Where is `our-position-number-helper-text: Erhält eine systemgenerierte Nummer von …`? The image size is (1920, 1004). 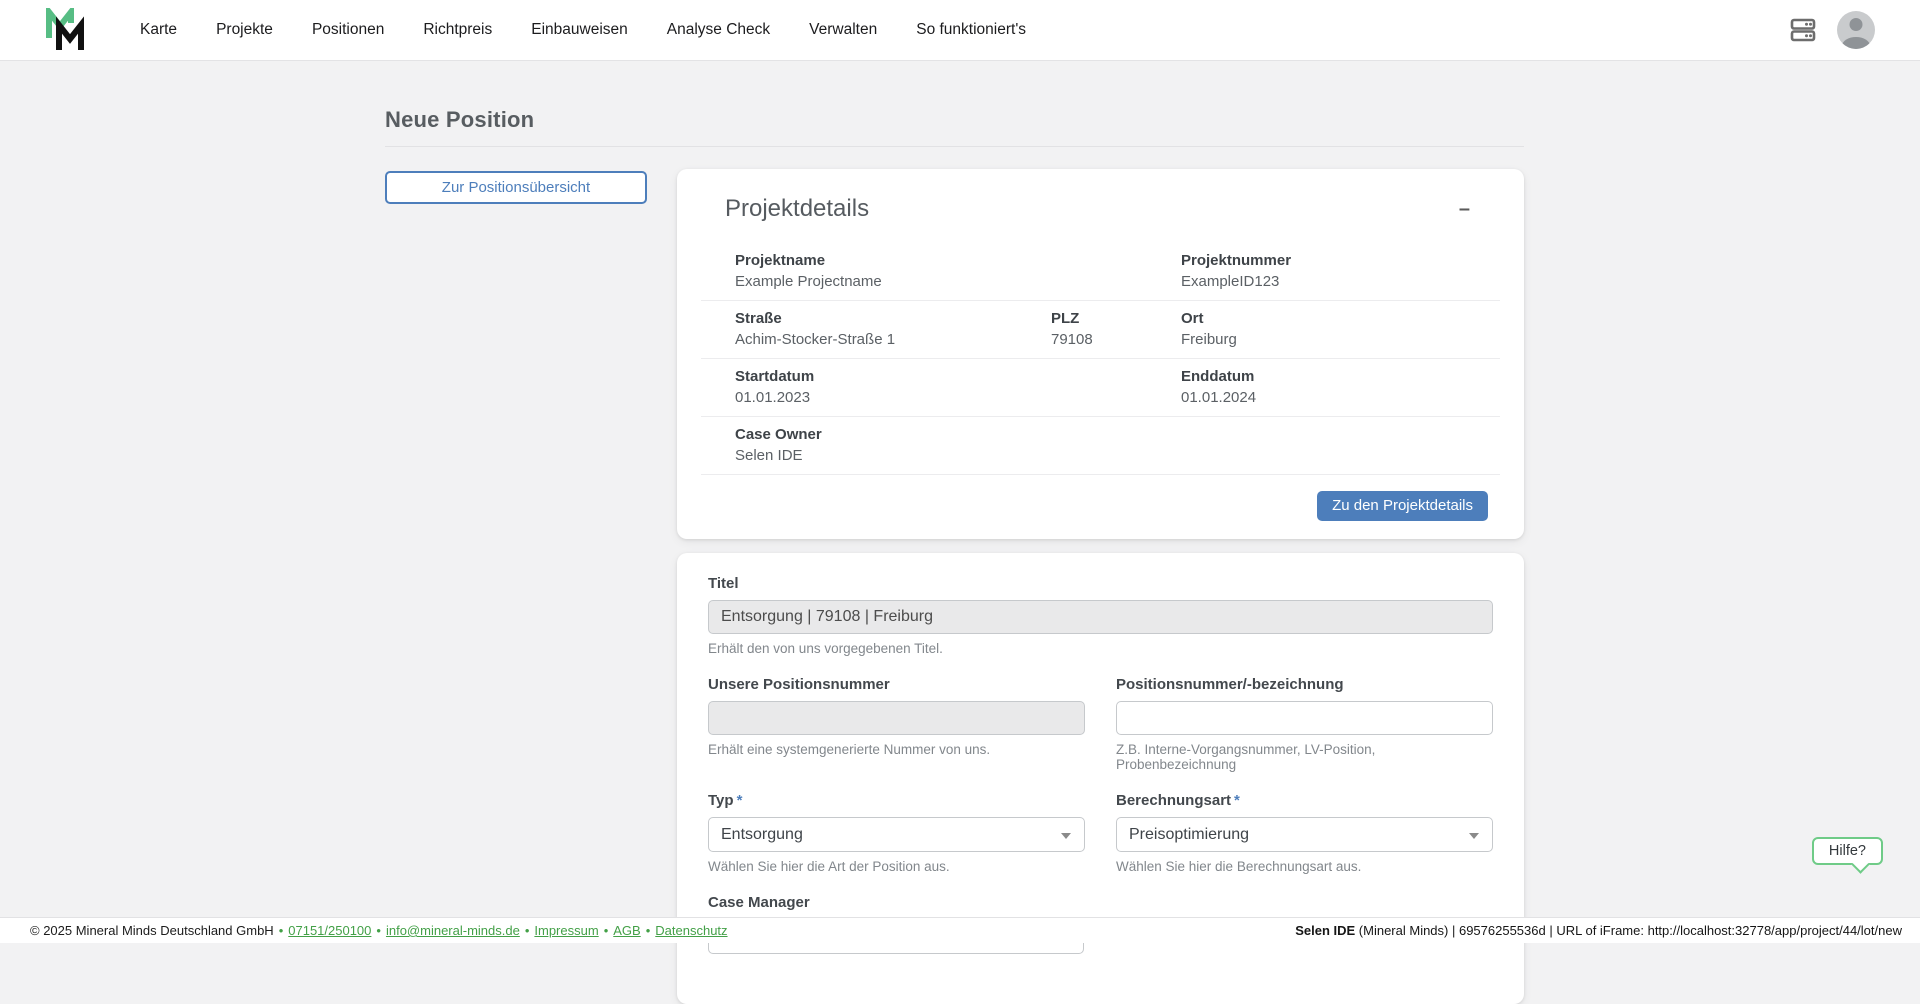 our-position-number-helper-text: Erhält eine systemgenerierte Nummer von … is located at coordinates (896, 749).